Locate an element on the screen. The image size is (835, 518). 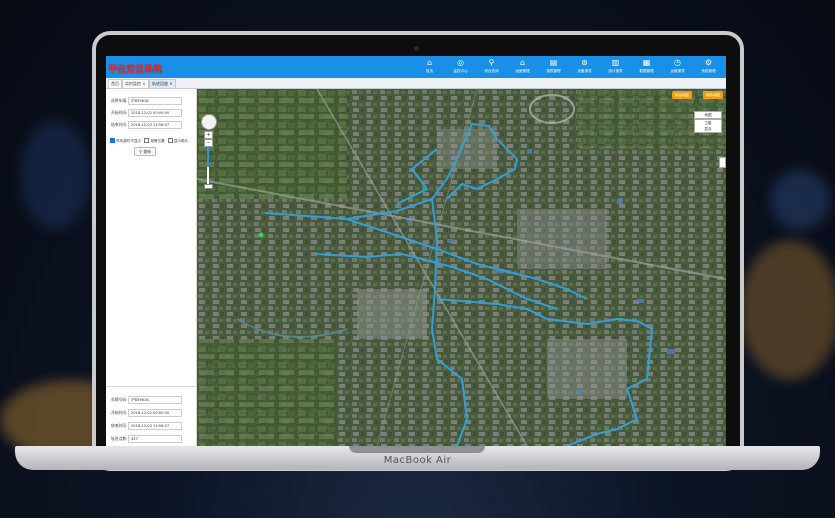
result-plate-value: 沪B3961B is located at coordinates (155, 400).